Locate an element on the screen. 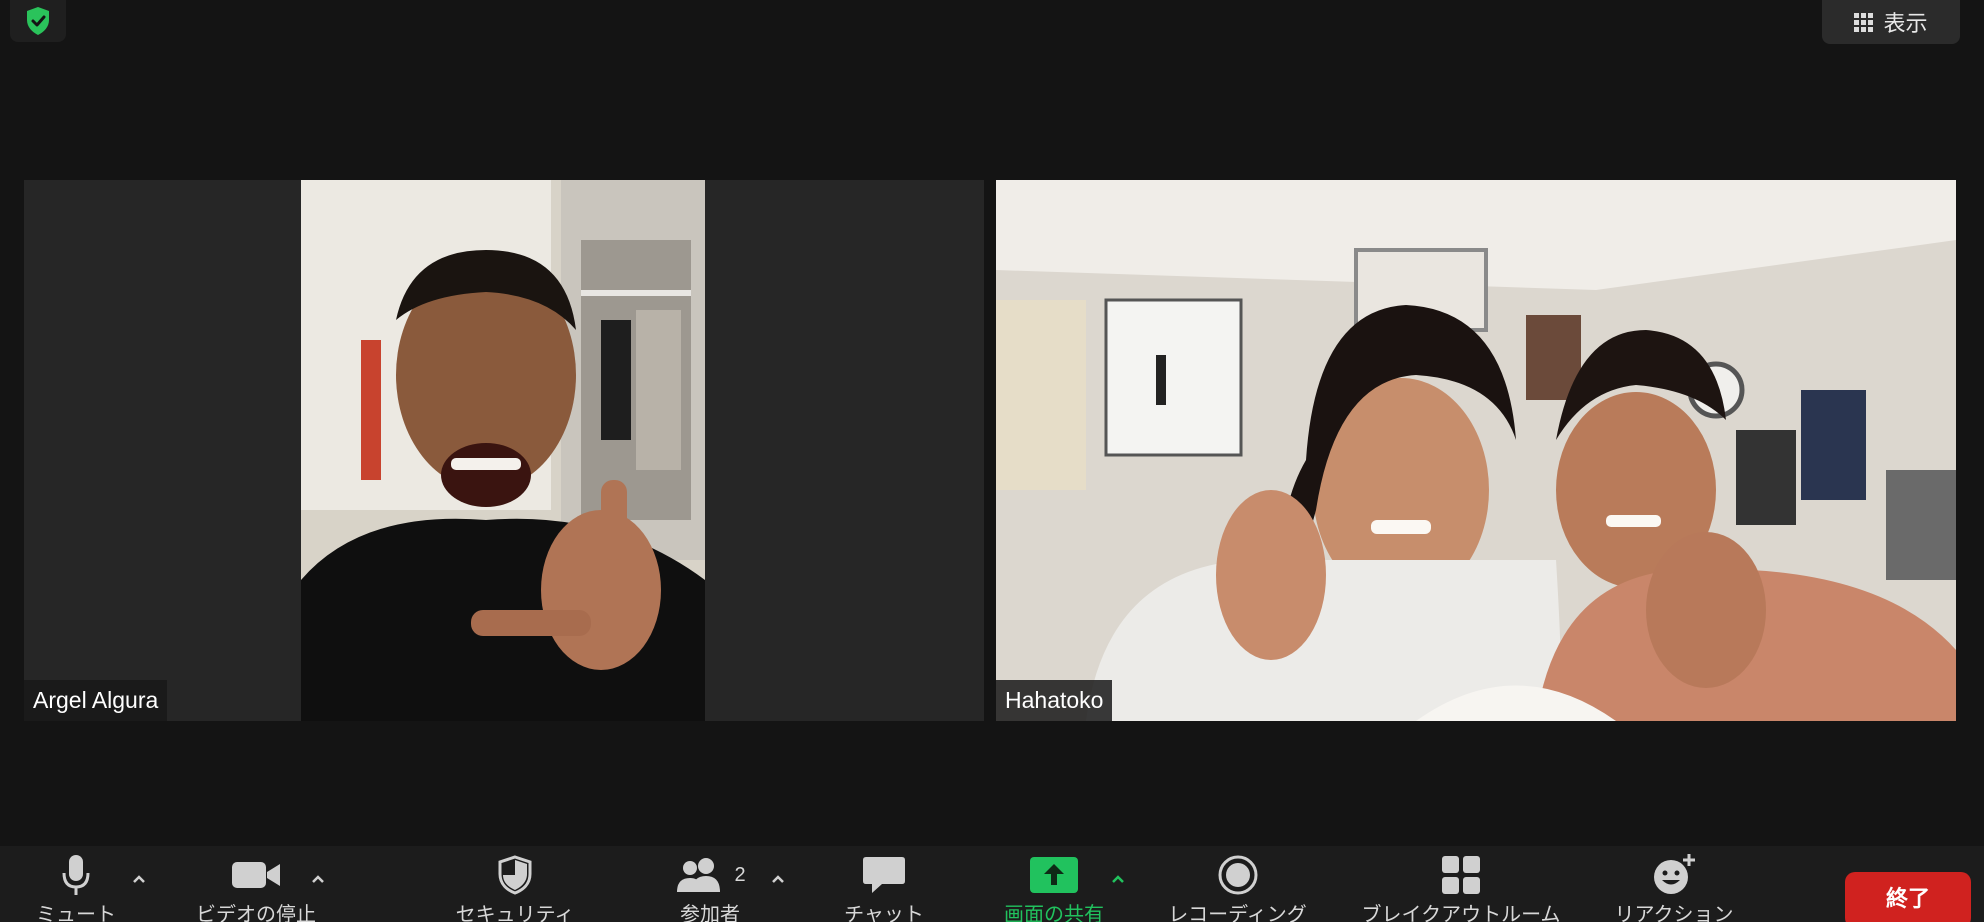 The height and width of the screenshot is (922, 1984). participants-count: 2 is located at coordinates (740, 874).